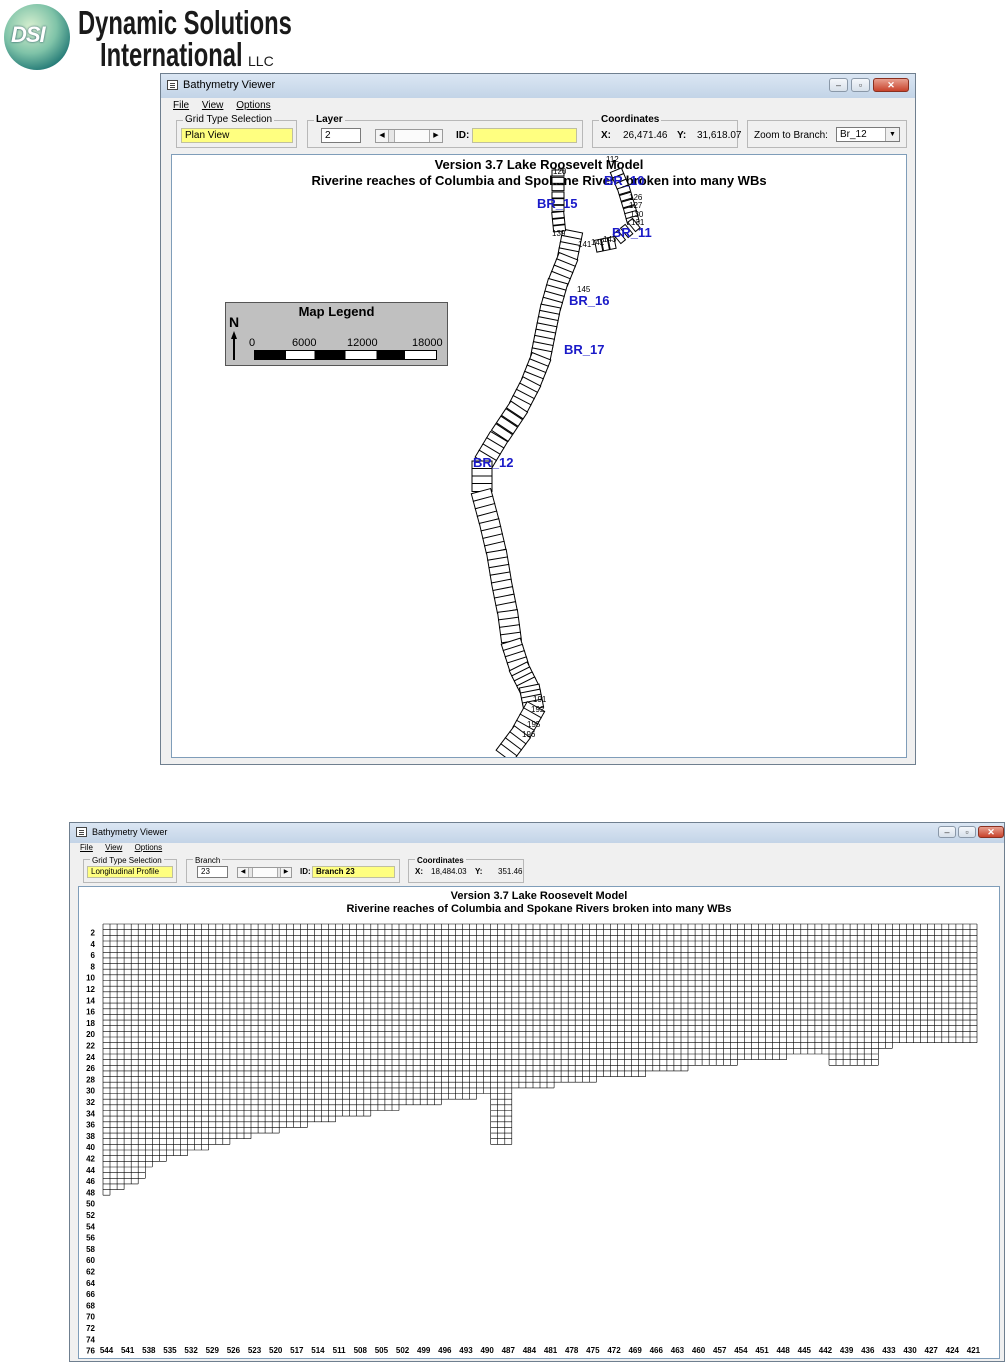  What do you see at coordinates (353, 872) in the screenshot?
I see `id-field: Branch 23` at bounding box center [353, 872].